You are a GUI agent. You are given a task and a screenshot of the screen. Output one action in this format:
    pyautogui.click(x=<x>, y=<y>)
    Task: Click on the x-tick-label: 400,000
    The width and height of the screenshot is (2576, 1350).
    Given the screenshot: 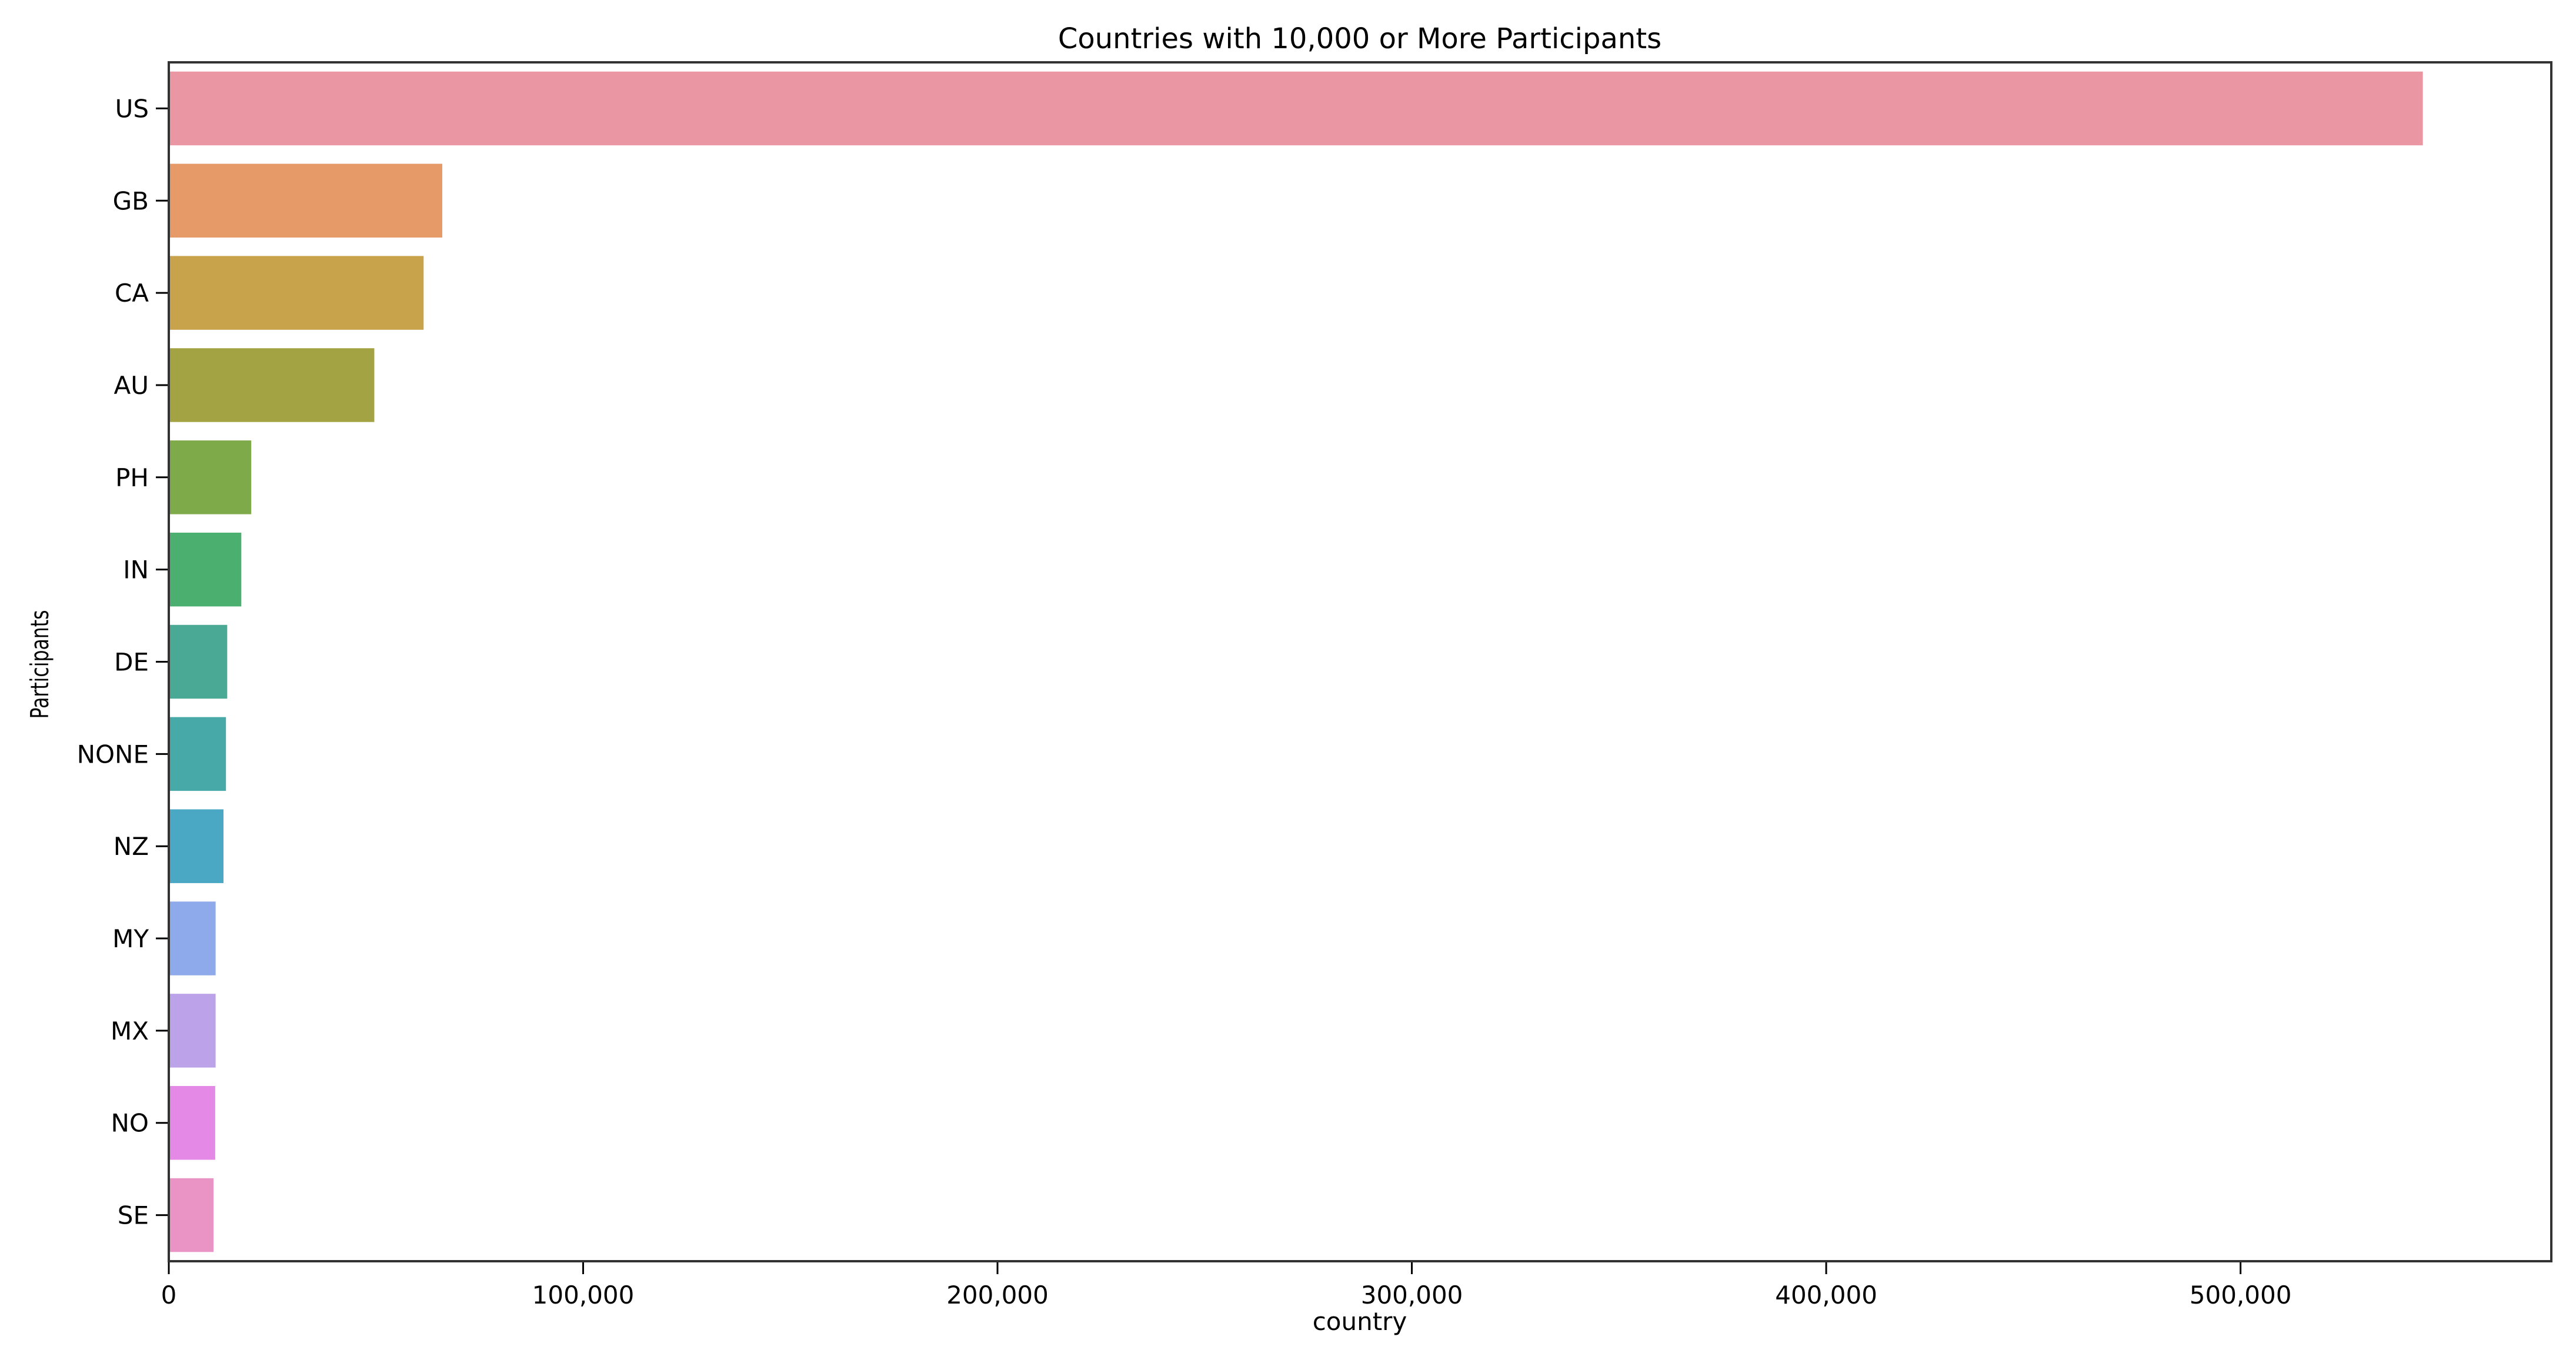 What is the action you would take?
    pyautogui.click(x=1826, y=1295)
    